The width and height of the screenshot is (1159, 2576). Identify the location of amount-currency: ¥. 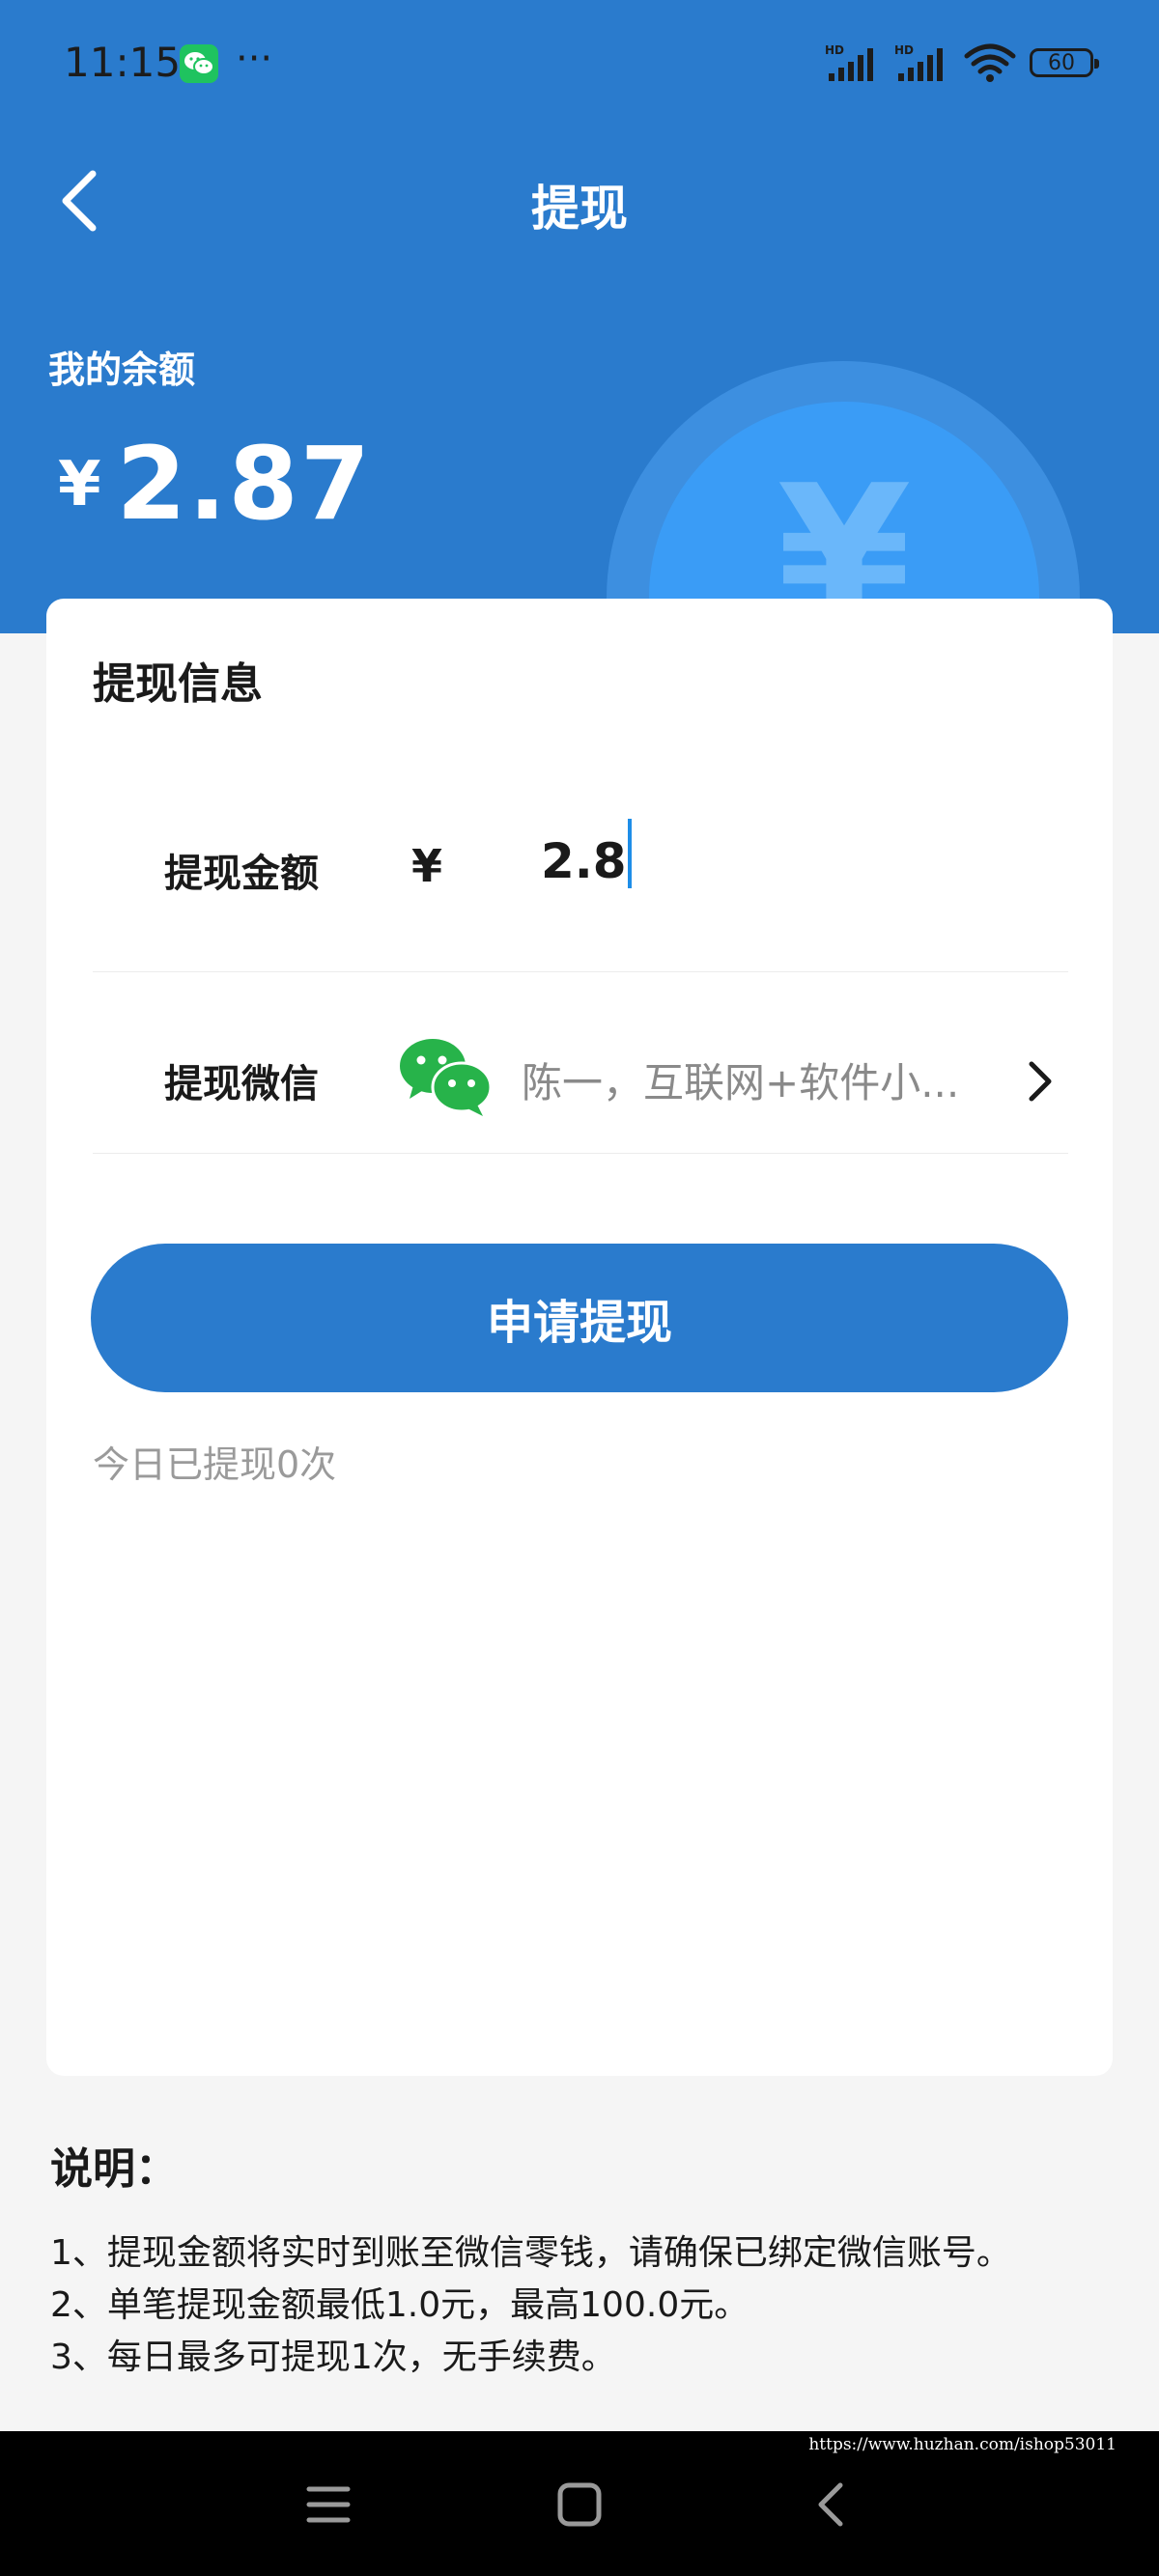
(427, 866).